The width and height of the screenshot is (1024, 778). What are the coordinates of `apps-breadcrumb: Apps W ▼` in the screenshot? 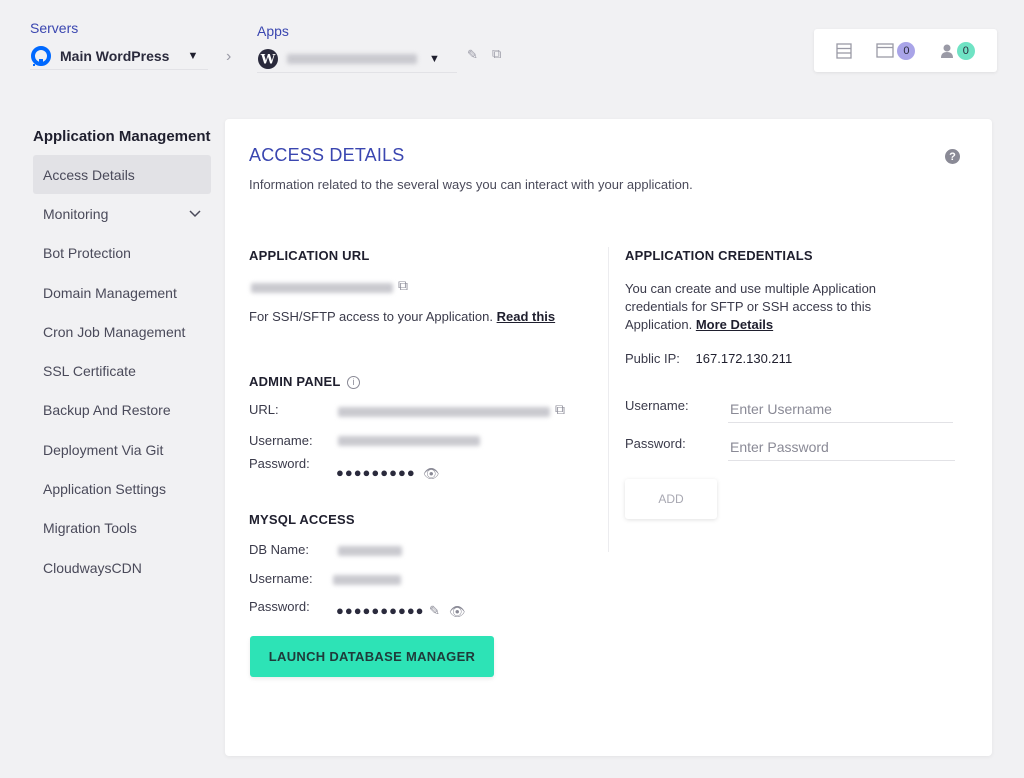 It's located at (357, 48).